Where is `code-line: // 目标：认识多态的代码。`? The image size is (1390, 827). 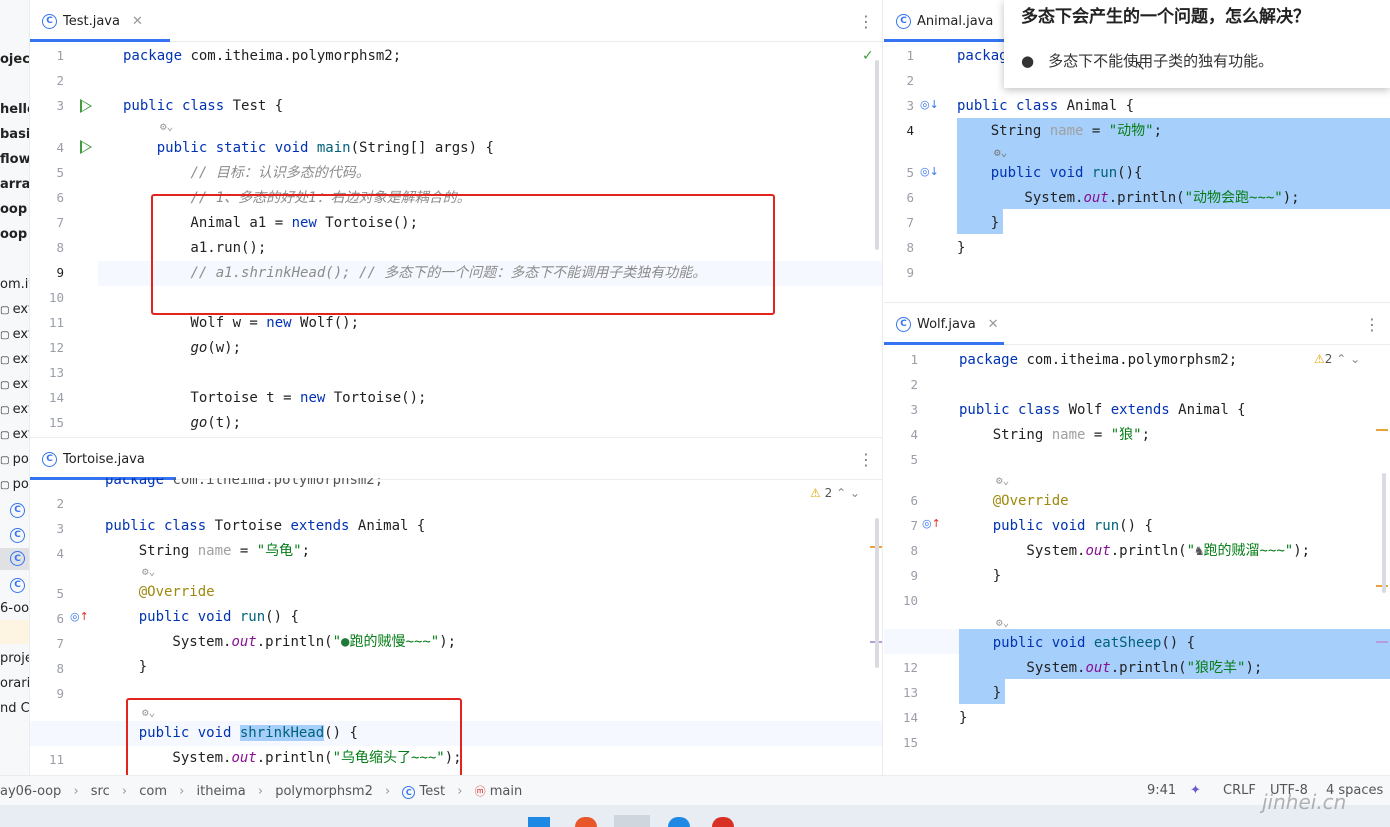 code-line: // 目标：认识多态的代码。 is located at coordinates (502, 173).